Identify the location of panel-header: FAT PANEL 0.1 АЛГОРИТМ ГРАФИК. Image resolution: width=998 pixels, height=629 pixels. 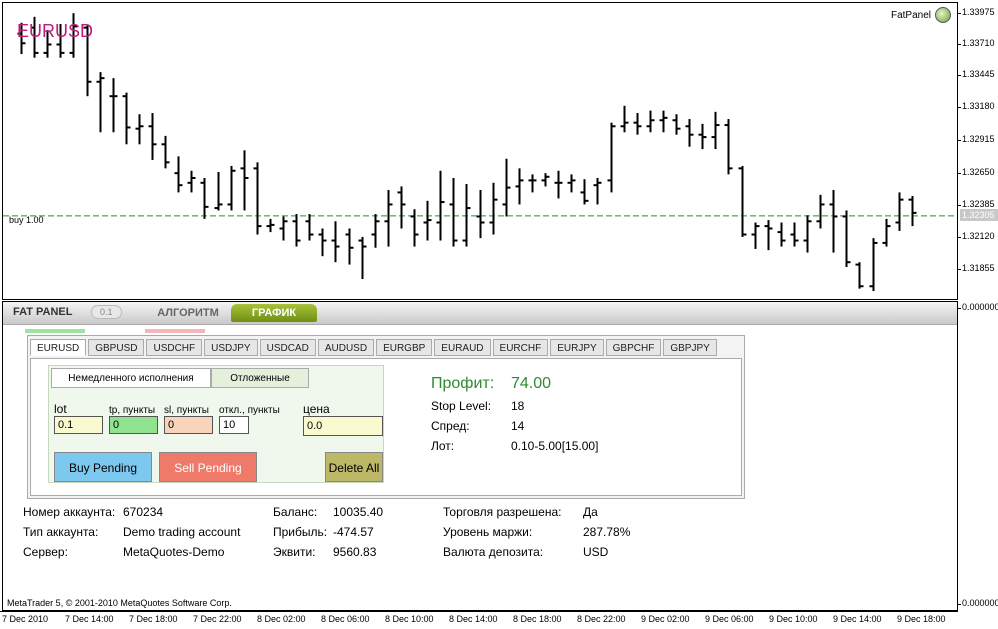
(480, 313).